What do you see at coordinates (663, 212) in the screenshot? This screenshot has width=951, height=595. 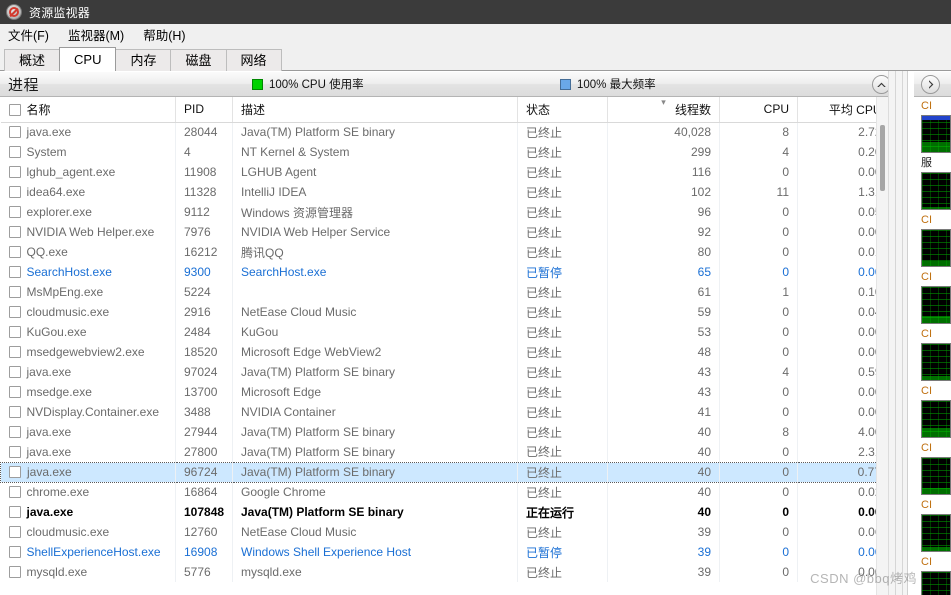 I see `cell-threads: 96` at bounding box center [663, 212].